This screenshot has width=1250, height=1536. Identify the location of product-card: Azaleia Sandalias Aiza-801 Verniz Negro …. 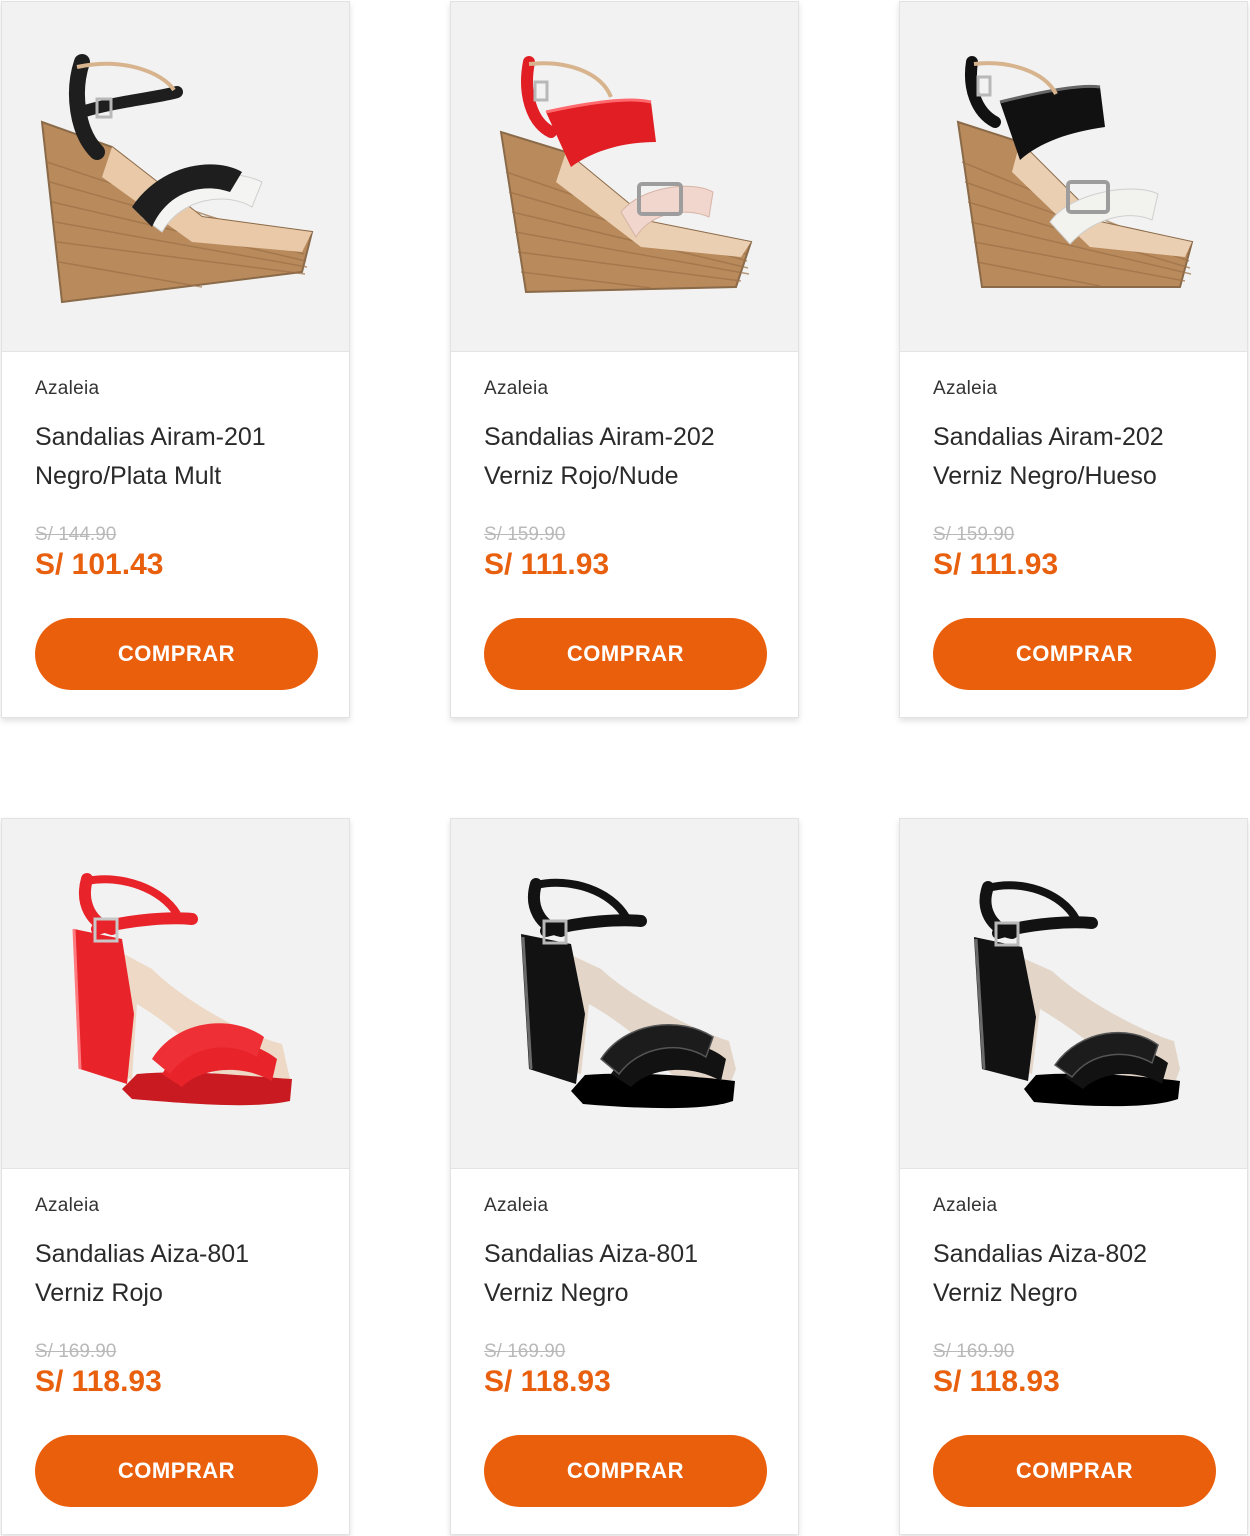
(624, 1176).